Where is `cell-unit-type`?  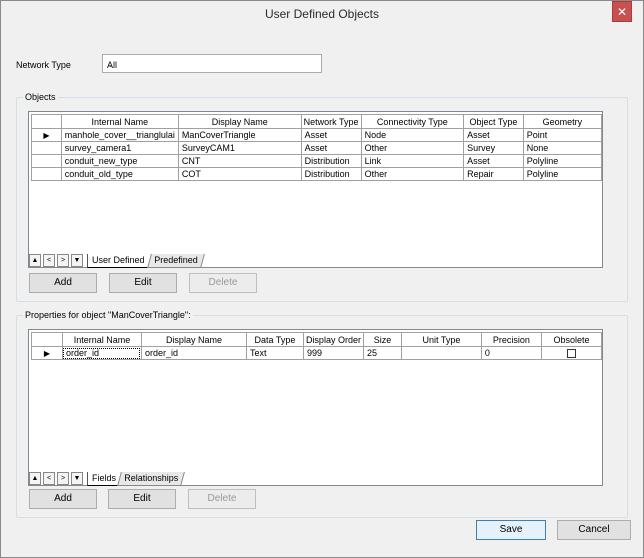
cell-unit-type is located at coordinates (441, 353).